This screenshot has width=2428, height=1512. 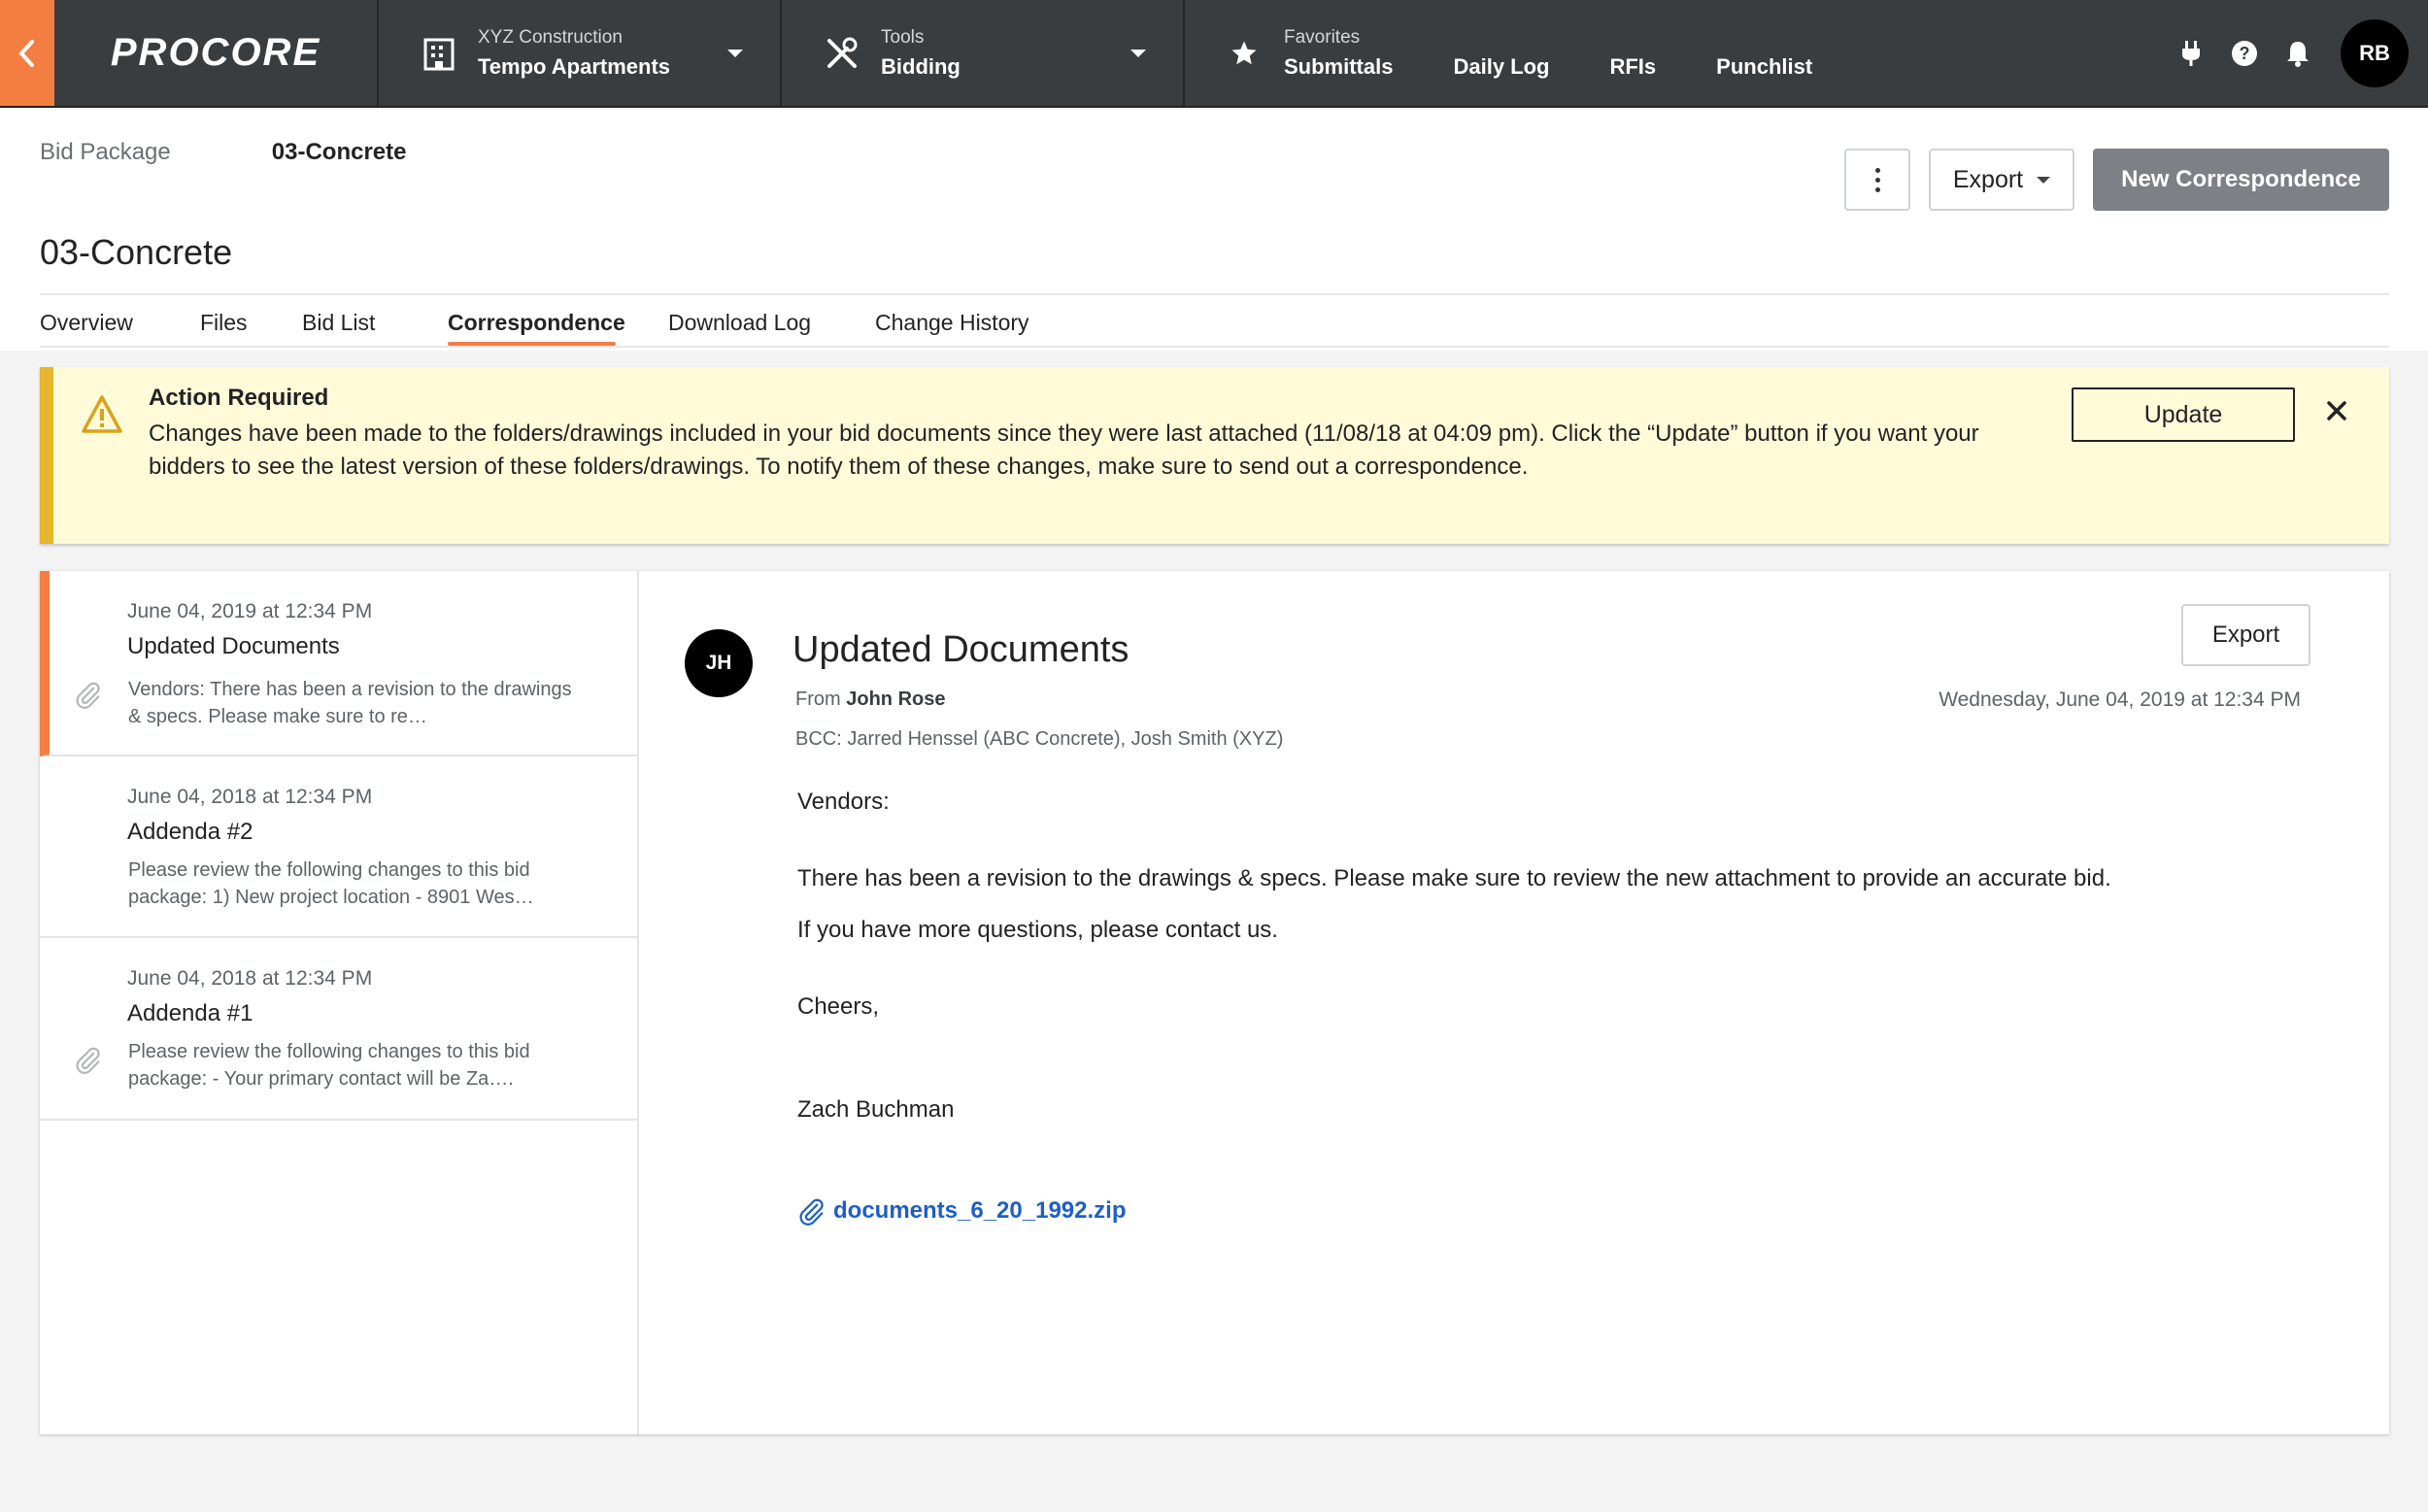 I want to click on chevron-left-icon, so click(x=26, y=53).